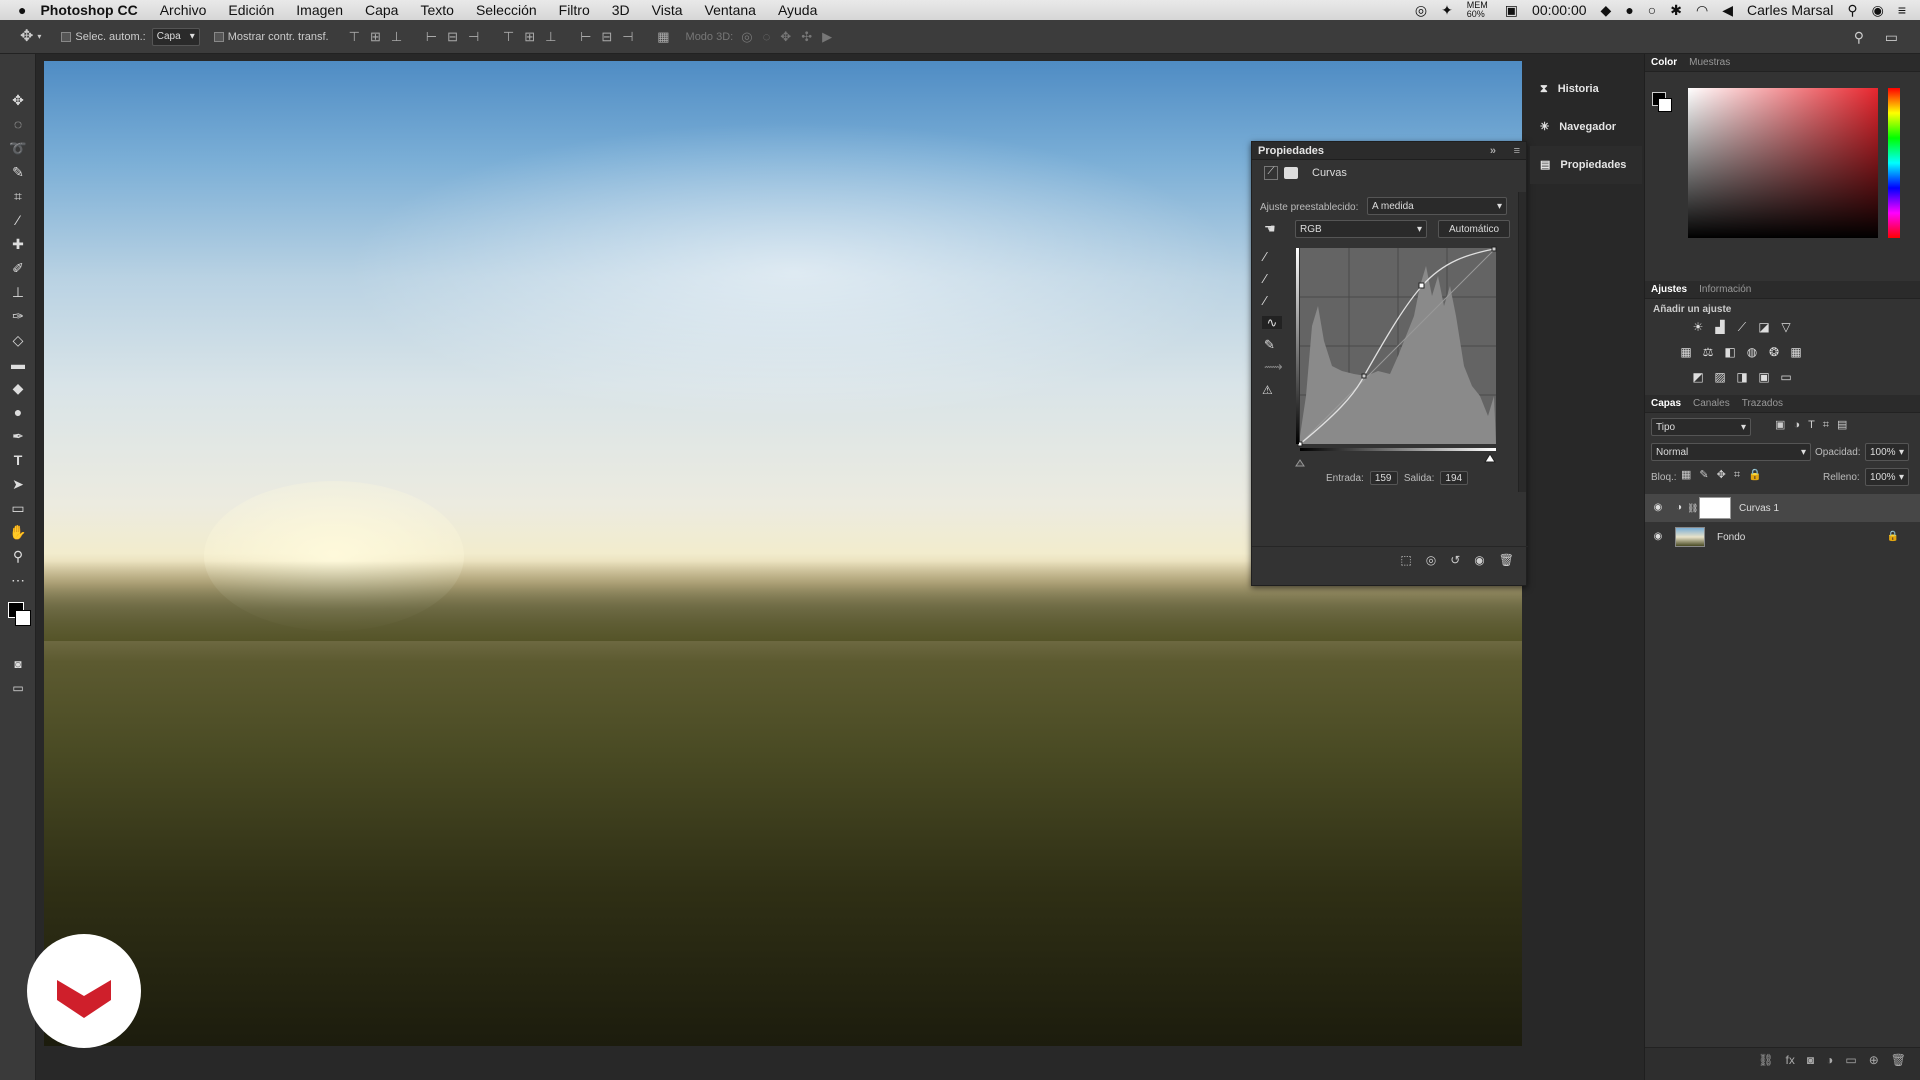 Image resolution: width=1920 pixels, height=1080 pixels. What do you see at coordinates (1715, 508) in the screenshot?
I see `layer-mask-thumbnail` at bounding box center [1715, 508].